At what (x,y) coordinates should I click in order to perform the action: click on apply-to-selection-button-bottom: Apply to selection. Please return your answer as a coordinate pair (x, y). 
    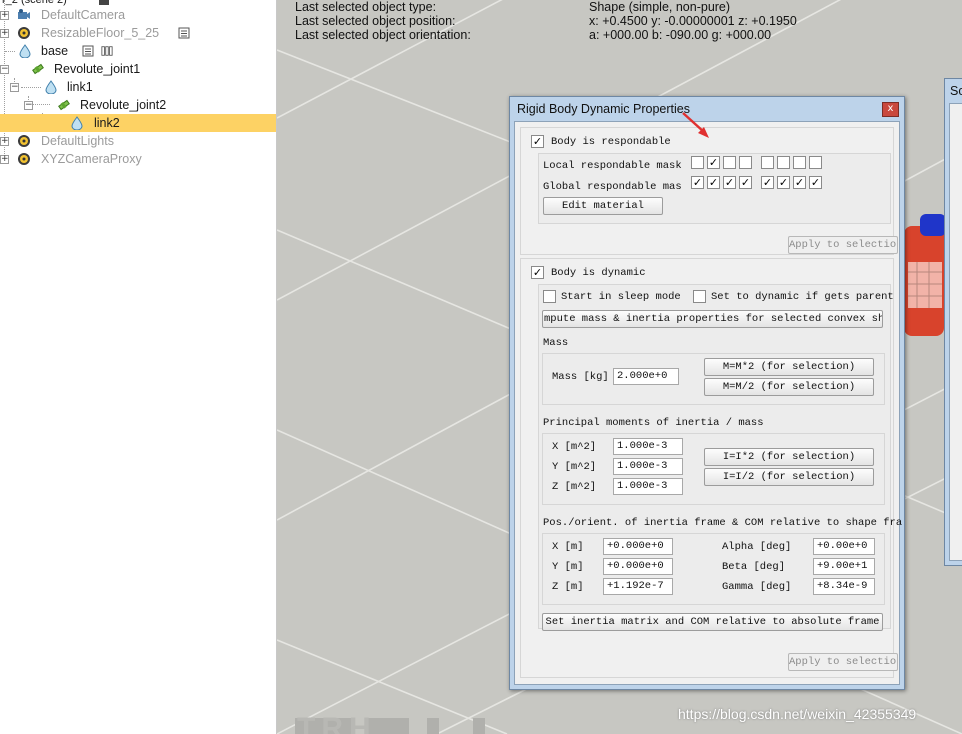
    Looking at the image, I should click on (843, 662).